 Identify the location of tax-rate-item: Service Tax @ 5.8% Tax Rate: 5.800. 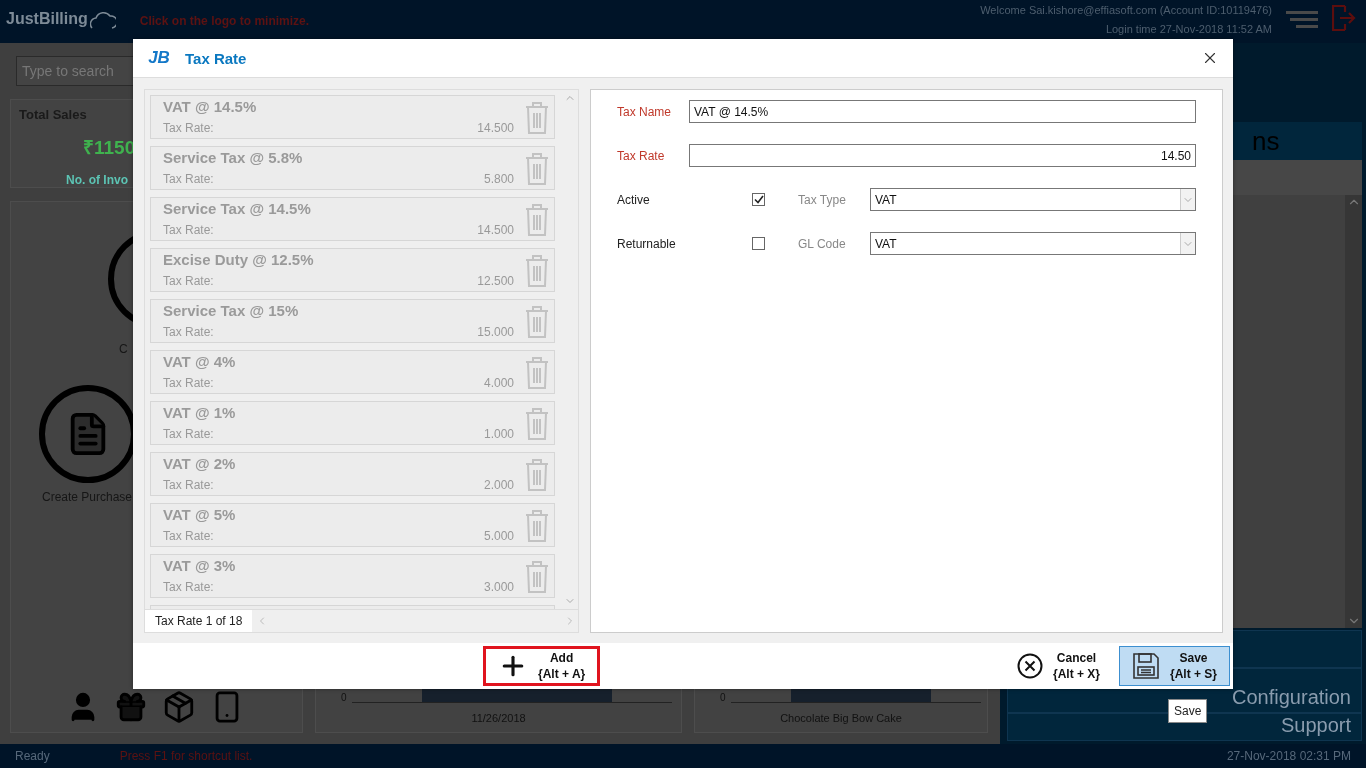
(352, 168).